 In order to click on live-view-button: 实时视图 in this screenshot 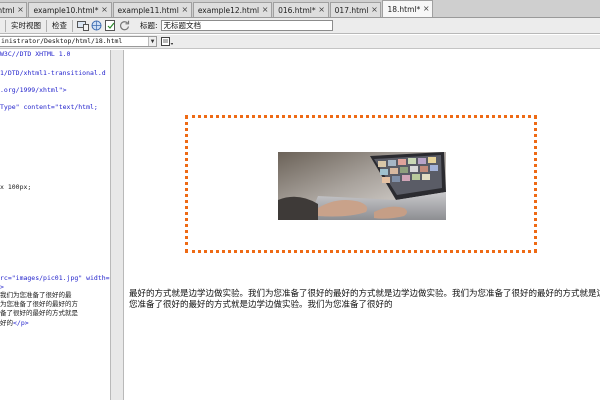, I will do `click(26, 26)`.